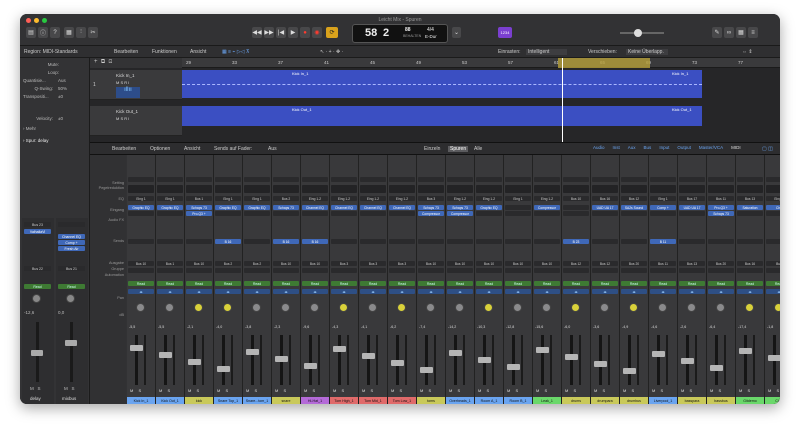 This screenshot has height=430, width=800. What do you see at coordinates (692, 198) in the screenshot?
I see `input-slot: Bus 17` at bounding box center [692, 198].